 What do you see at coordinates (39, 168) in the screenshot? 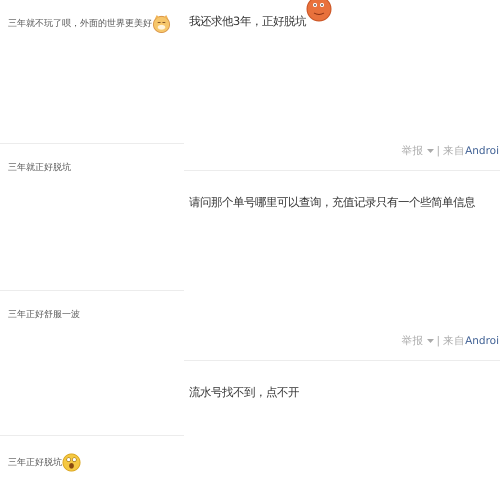
I see `comment-text: 三年就正好脱坑` at bounding box center [39, 168].